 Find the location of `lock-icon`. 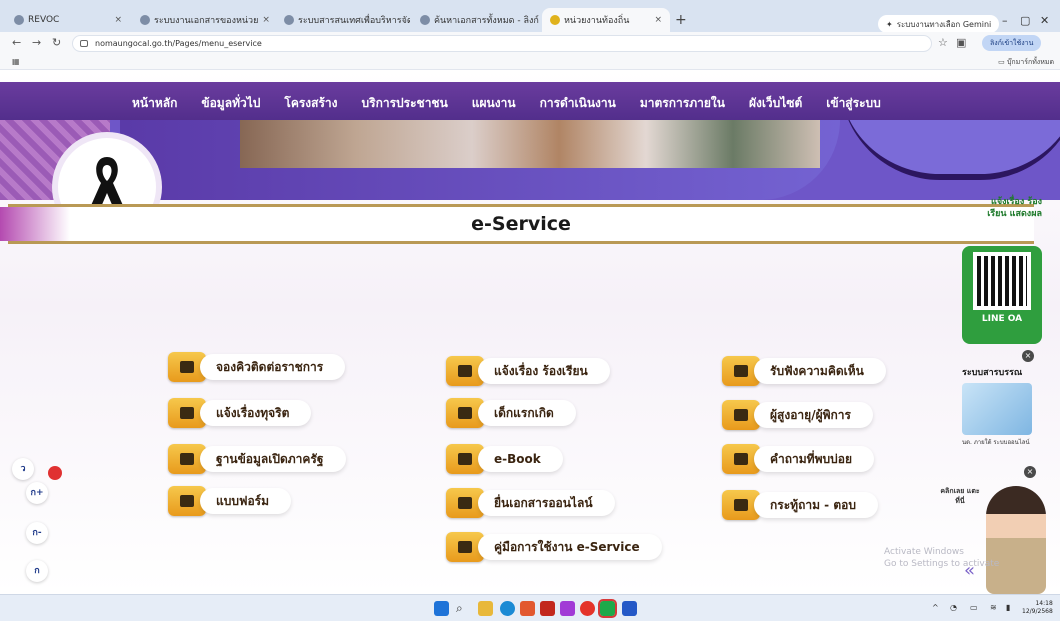

lock-icon is located at coordinates (84, 43).